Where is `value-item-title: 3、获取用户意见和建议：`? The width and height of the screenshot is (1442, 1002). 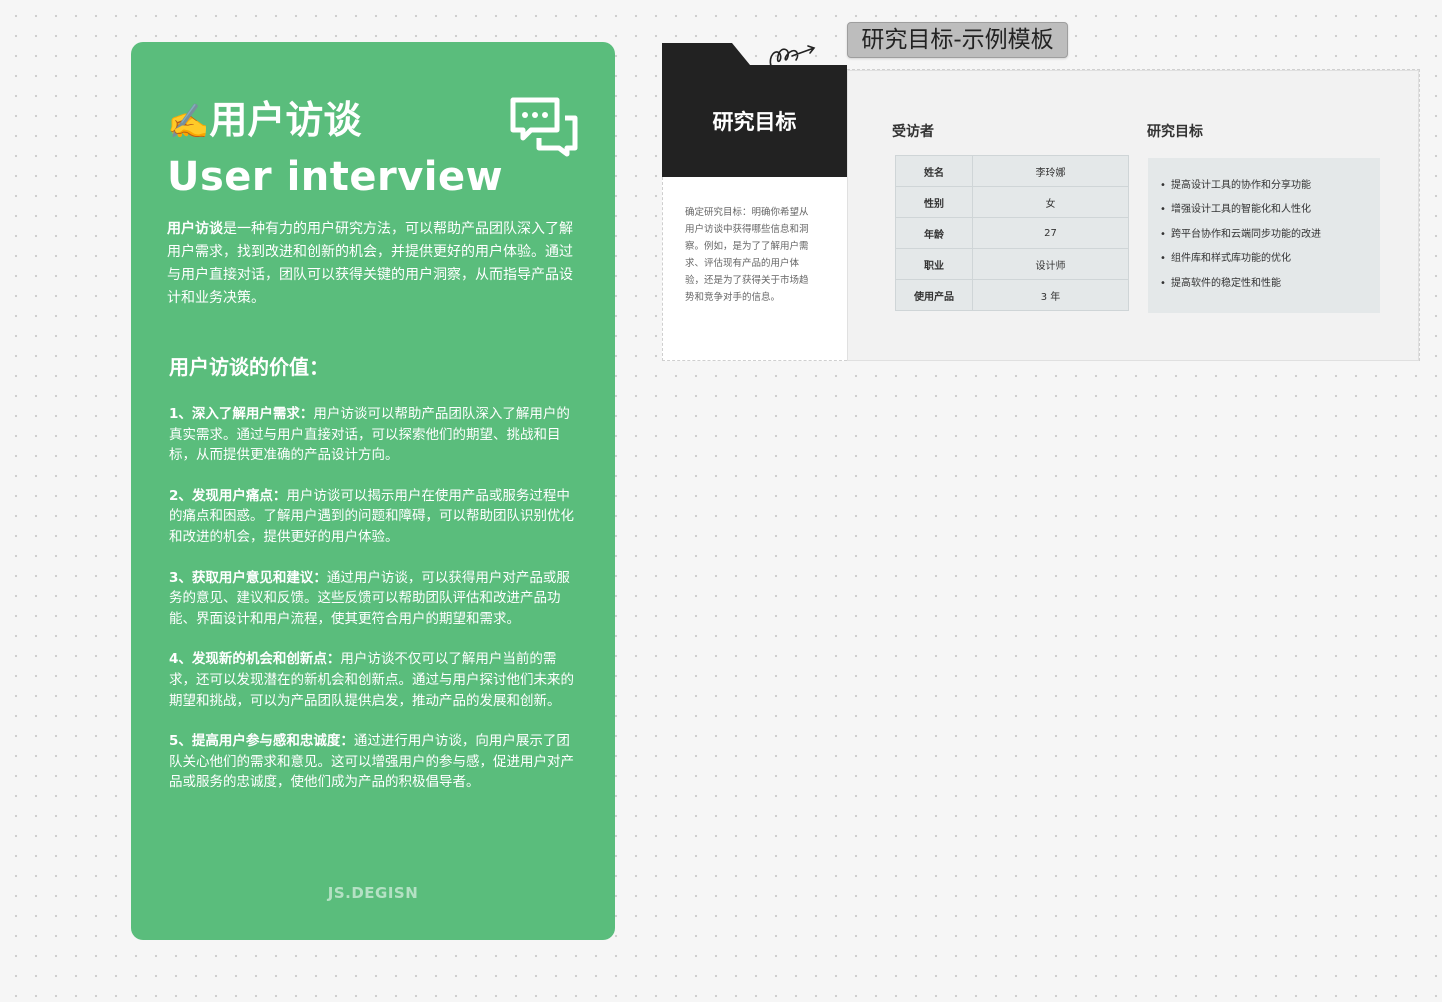
value-item-title: 3、获取用户意见和建议： is located at coordinates (248, 577).